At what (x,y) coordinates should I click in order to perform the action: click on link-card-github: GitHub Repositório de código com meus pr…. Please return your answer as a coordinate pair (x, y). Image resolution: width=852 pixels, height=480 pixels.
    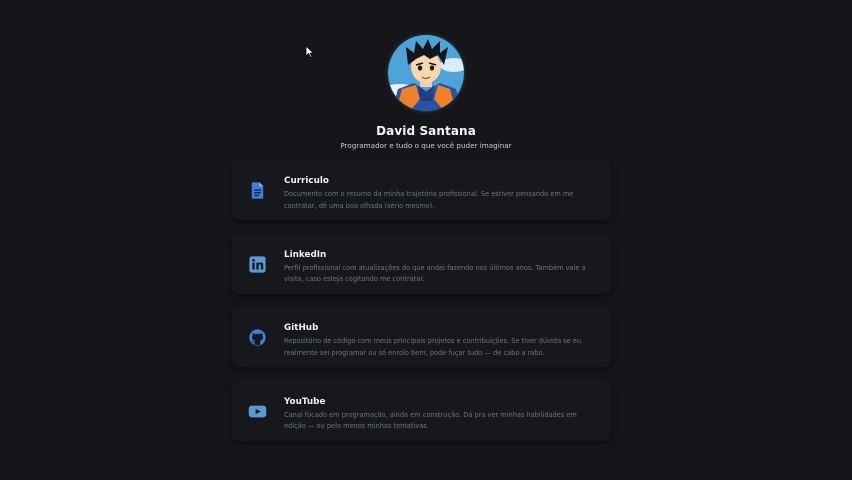
    Looking at the image, I should click on (421, 337).